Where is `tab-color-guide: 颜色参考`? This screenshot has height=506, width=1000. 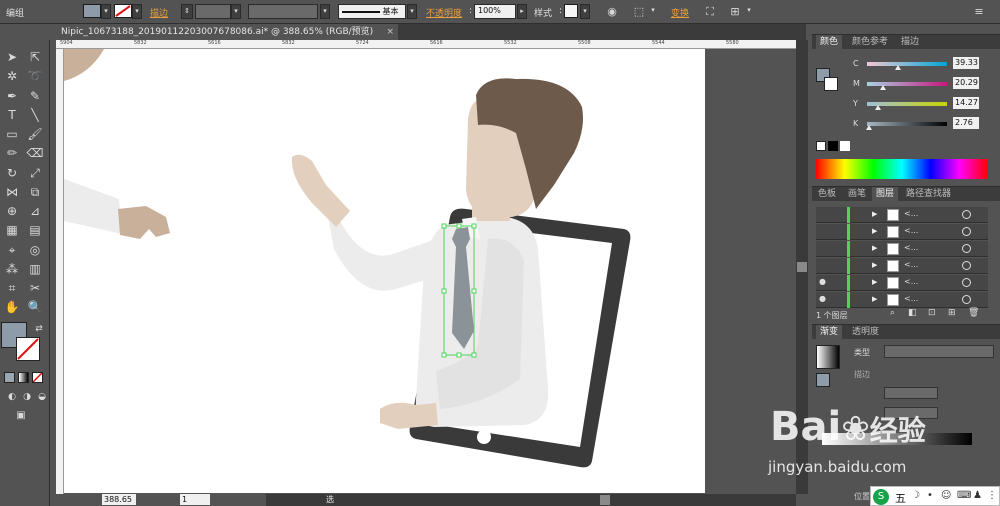 tab-color-guide: 颜色参考 is located at coordinates (870, 42).